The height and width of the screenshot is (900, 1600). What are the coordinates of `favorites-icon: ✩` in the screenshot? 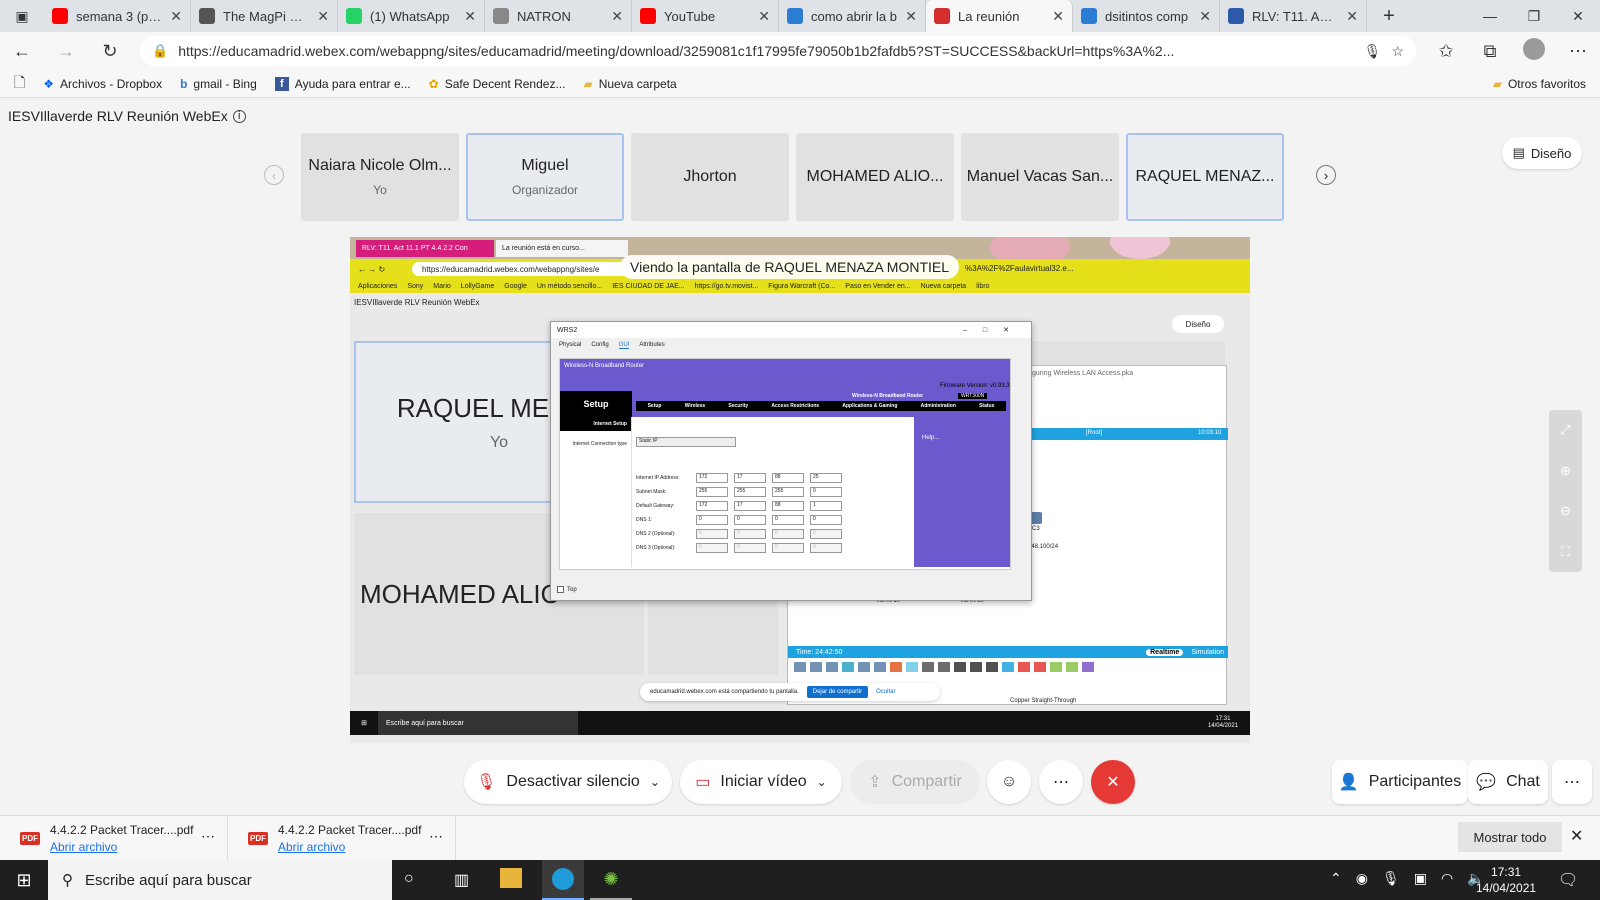 It's located at (1446, 51).